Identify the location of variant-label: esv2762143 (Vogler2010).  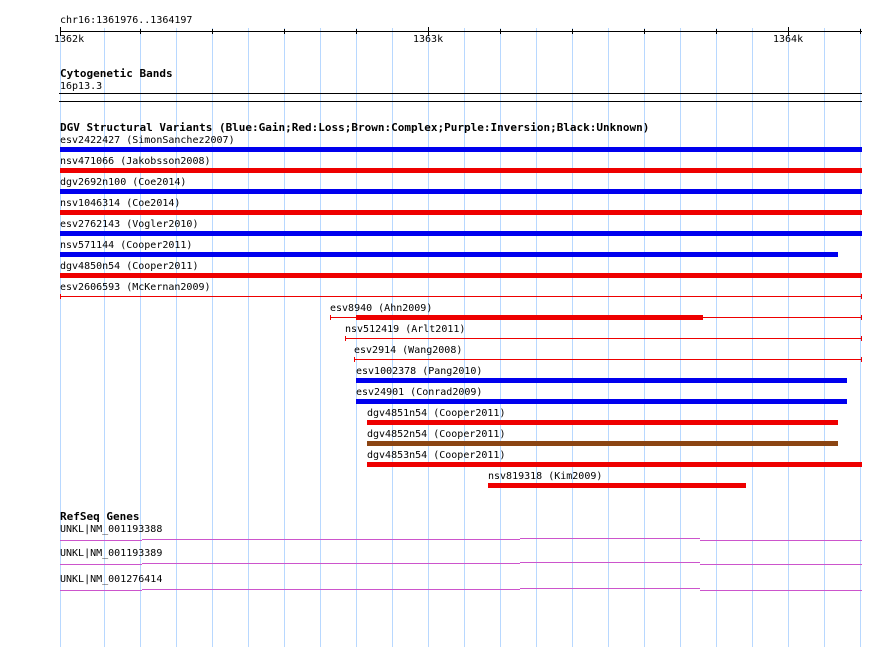
(129, 224).